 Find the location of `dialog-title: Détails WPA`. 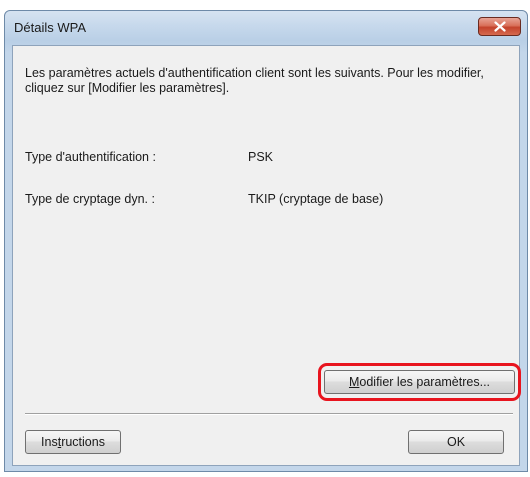

dialog-title: Détails WPA is located at coordinates (50, 27).